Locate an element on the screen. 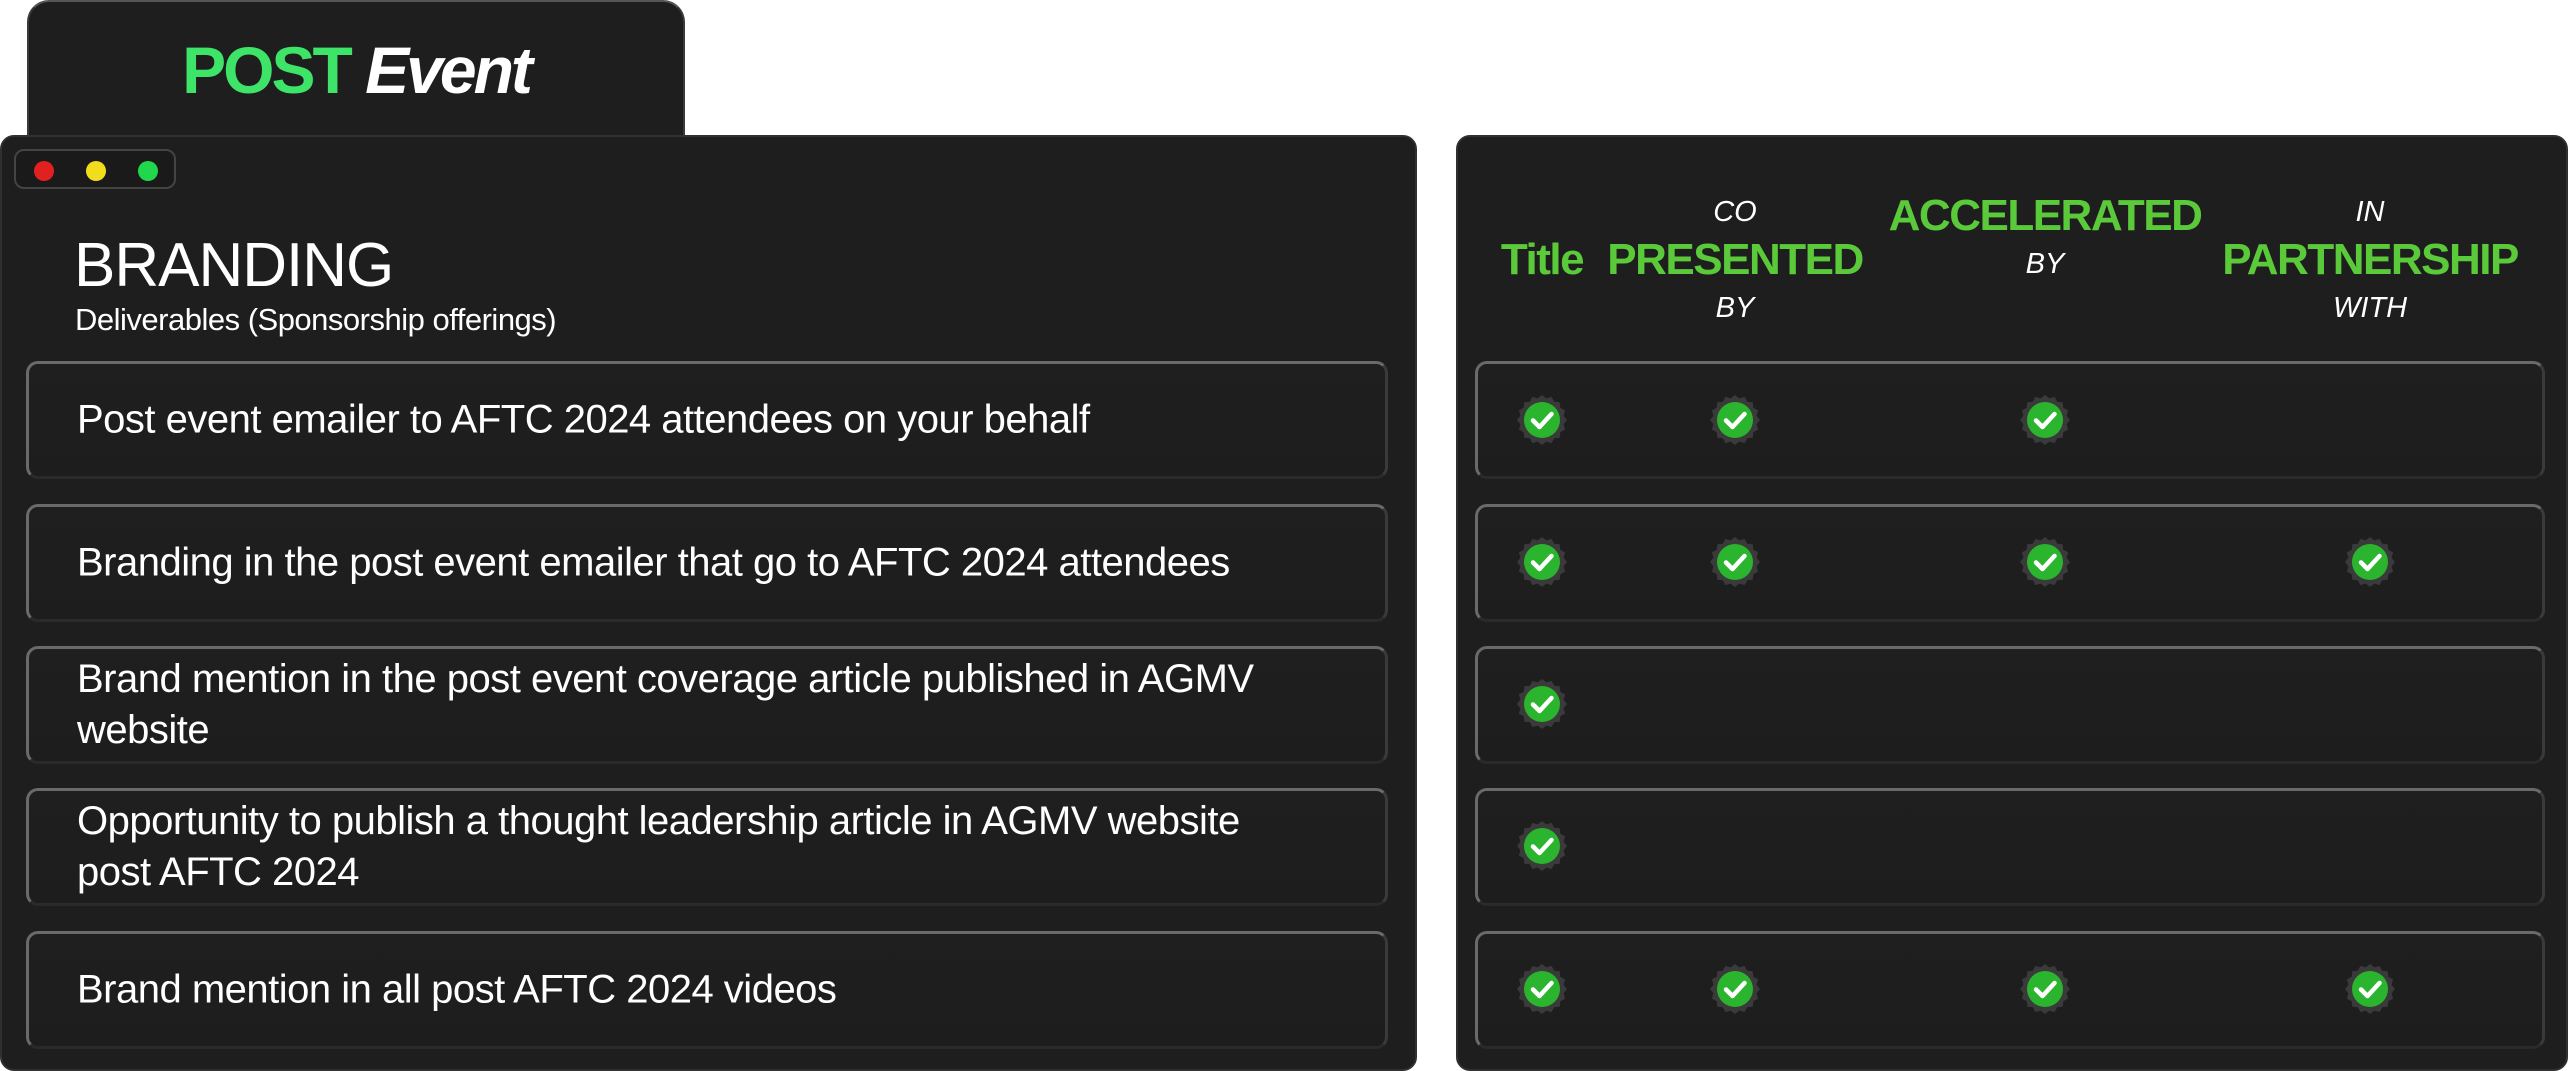  header-tab: POST Event is located at coordinates (356, 75).